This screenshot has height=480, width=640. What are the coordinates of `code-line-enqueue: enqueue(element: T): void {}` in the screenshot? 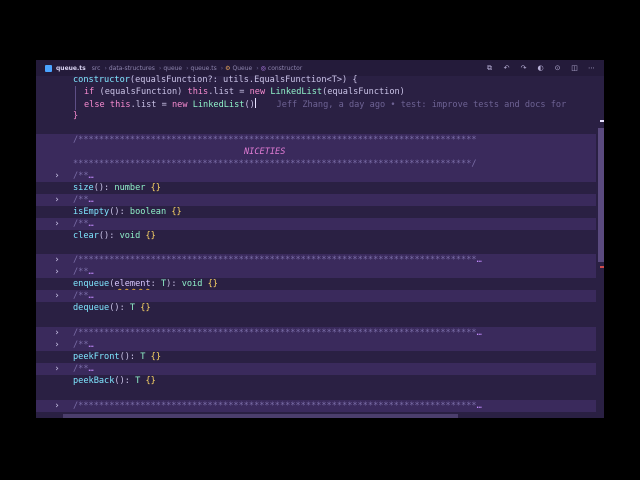 It's located at (145, 284).